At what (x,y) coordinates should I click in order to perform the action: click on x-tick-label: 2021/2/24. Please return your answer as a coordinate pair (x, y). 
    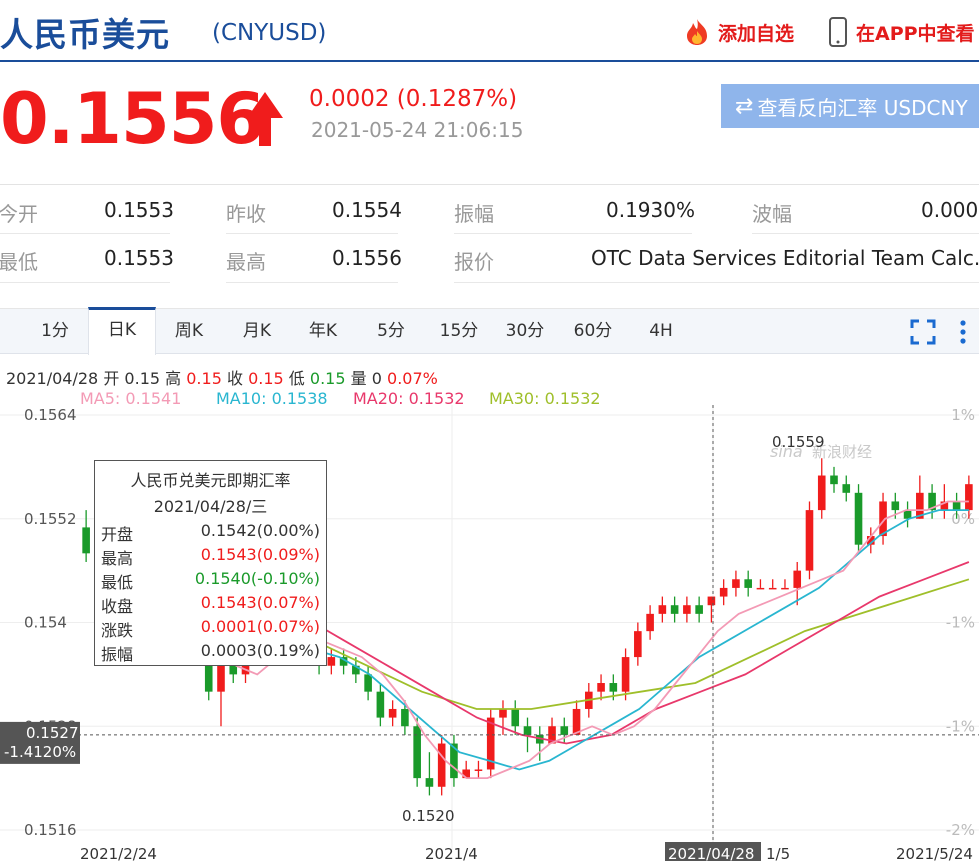
    Looking at the image, I should click on (118, 853).